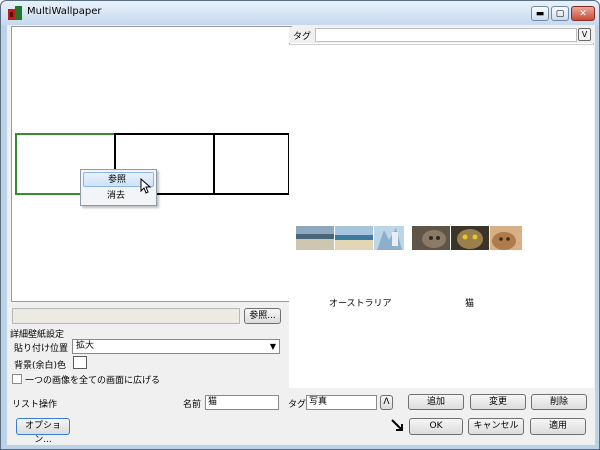 The image size is (600, 450). I want to click on delete-button: 削除, so click(559, 402).